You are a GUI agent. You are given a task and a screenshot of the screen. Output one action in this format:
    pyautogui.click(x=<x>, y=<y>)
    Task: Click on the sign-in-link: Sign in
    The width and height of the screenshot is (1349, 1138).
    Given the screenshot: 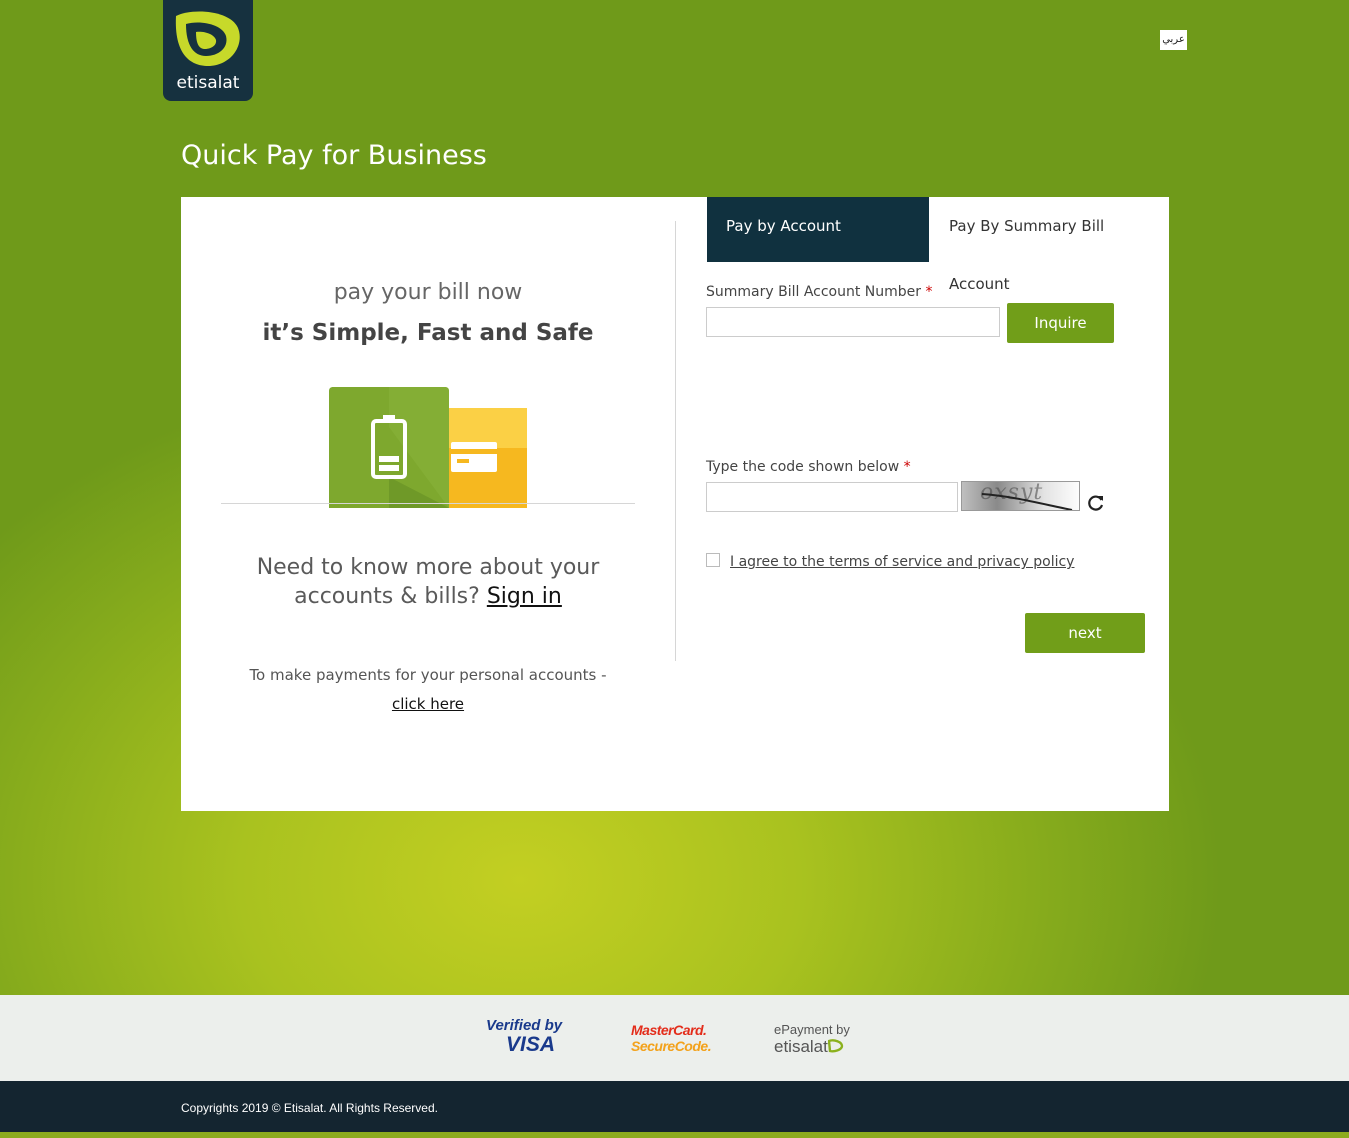 What is the action you would take?
    pyautogui.click(x=524, y=596)
    